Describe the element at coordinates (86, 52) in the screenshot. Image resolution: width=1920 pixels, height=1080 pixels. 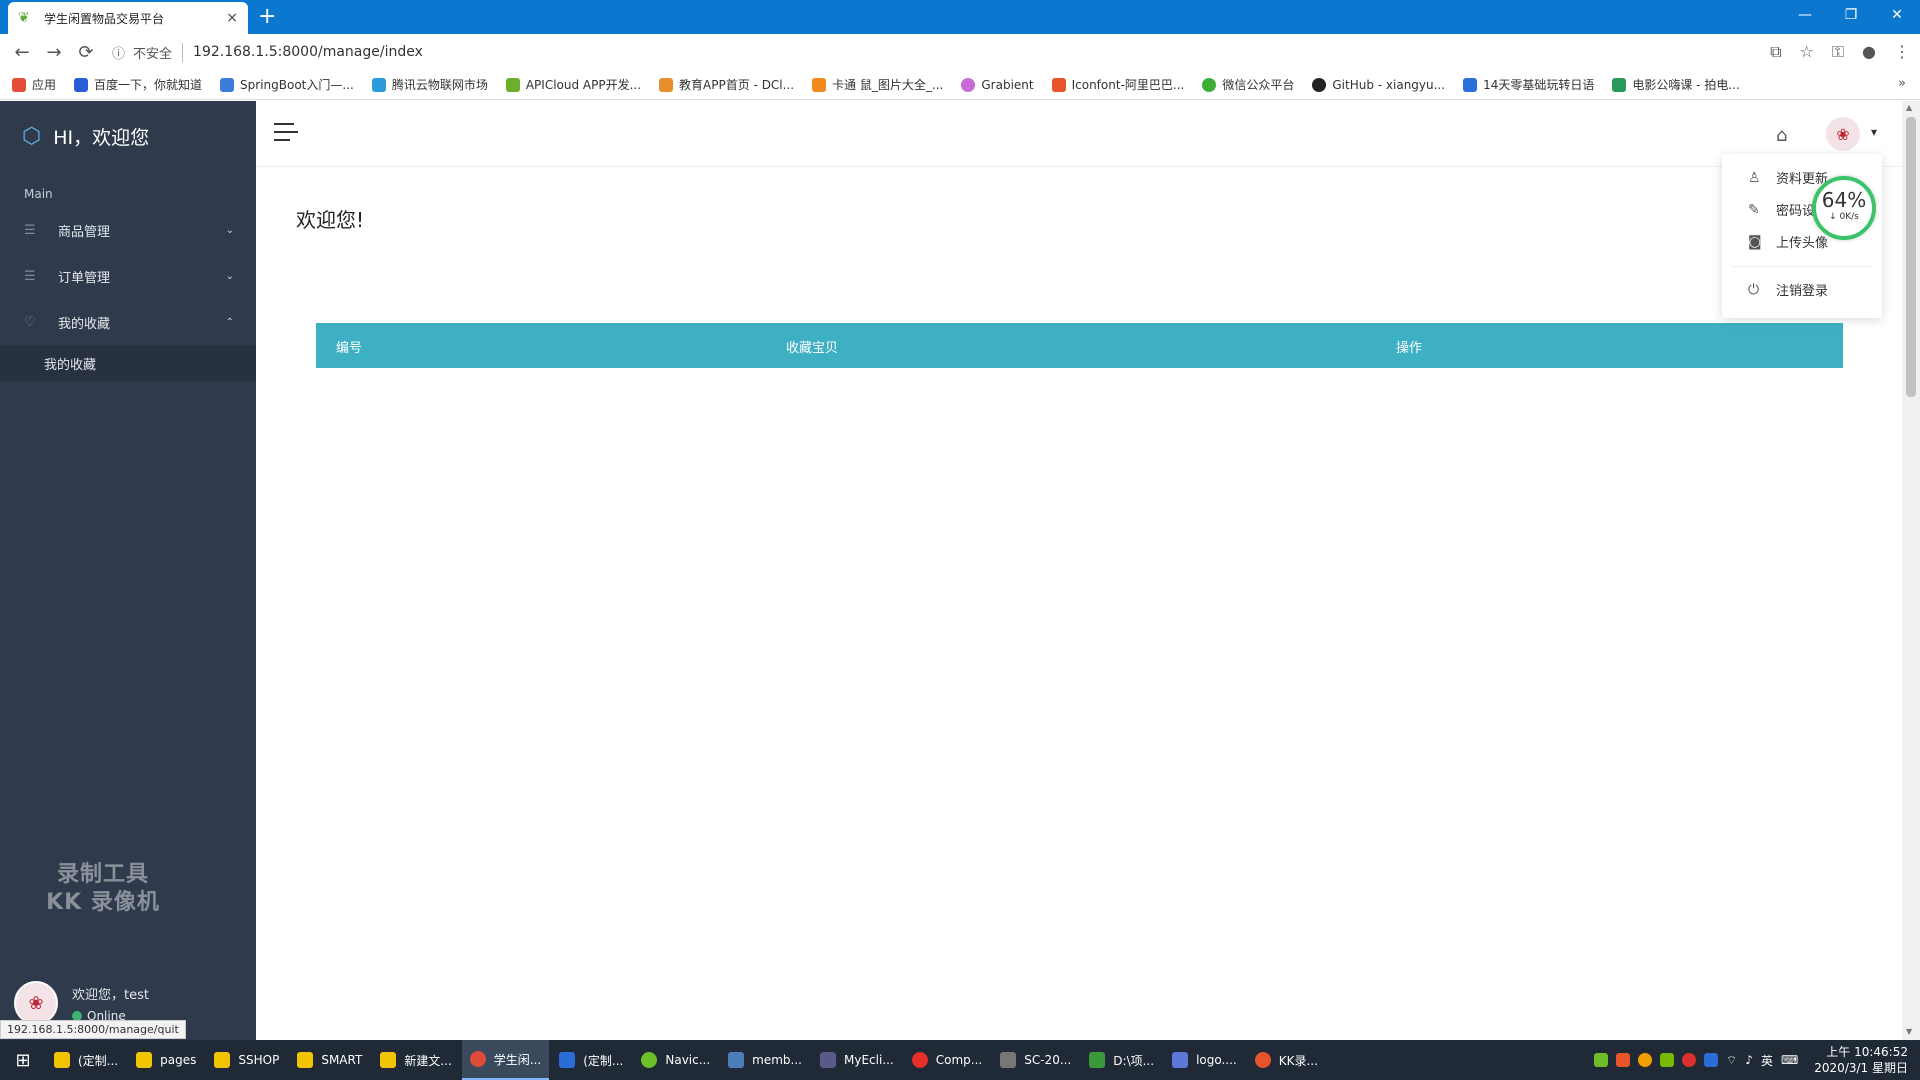
I see `reload-button: ⟳` at that location.